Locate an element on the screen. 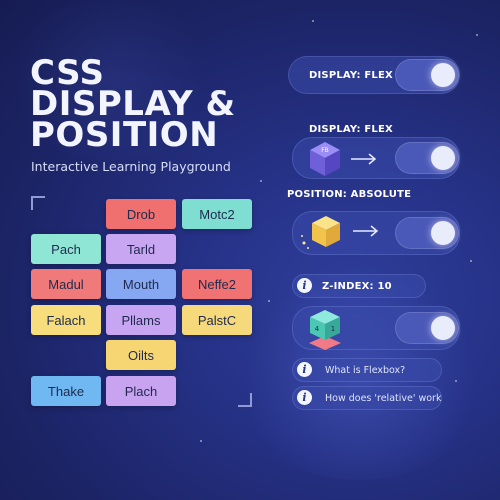 This screenshot has height=500, width=500. purple-cube-icon: FB is located at coordinates (325, 159).